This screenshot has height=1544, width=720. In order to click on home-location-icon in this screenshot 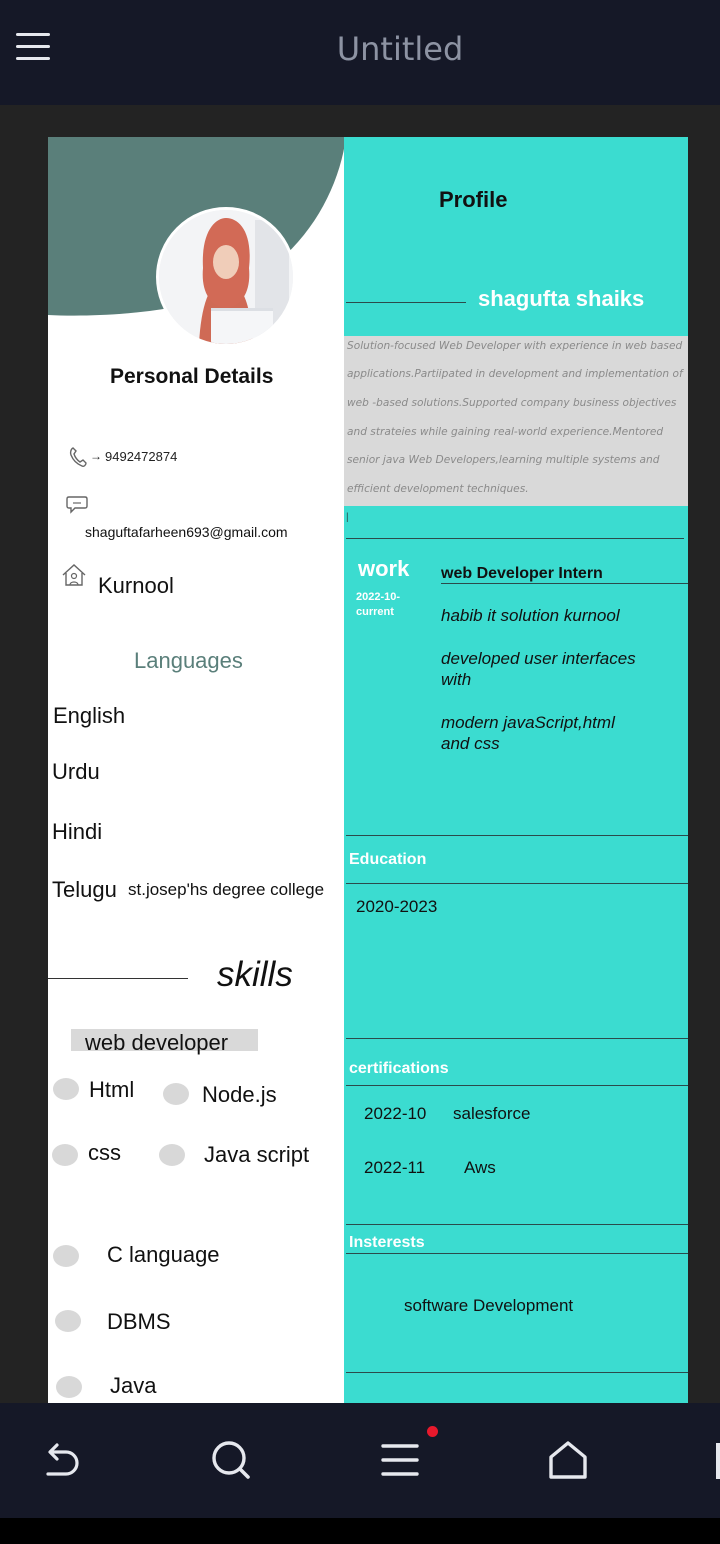, I will do `click(74, 575)`.